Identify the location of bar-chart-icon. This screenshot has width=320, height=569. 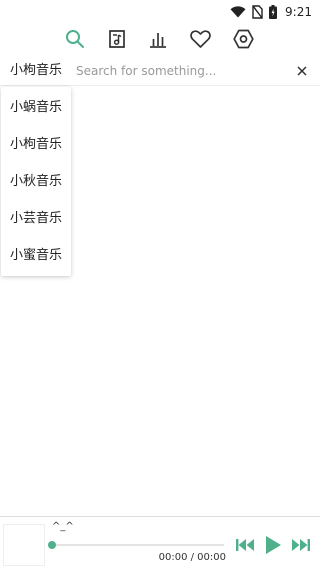
(158, 40).